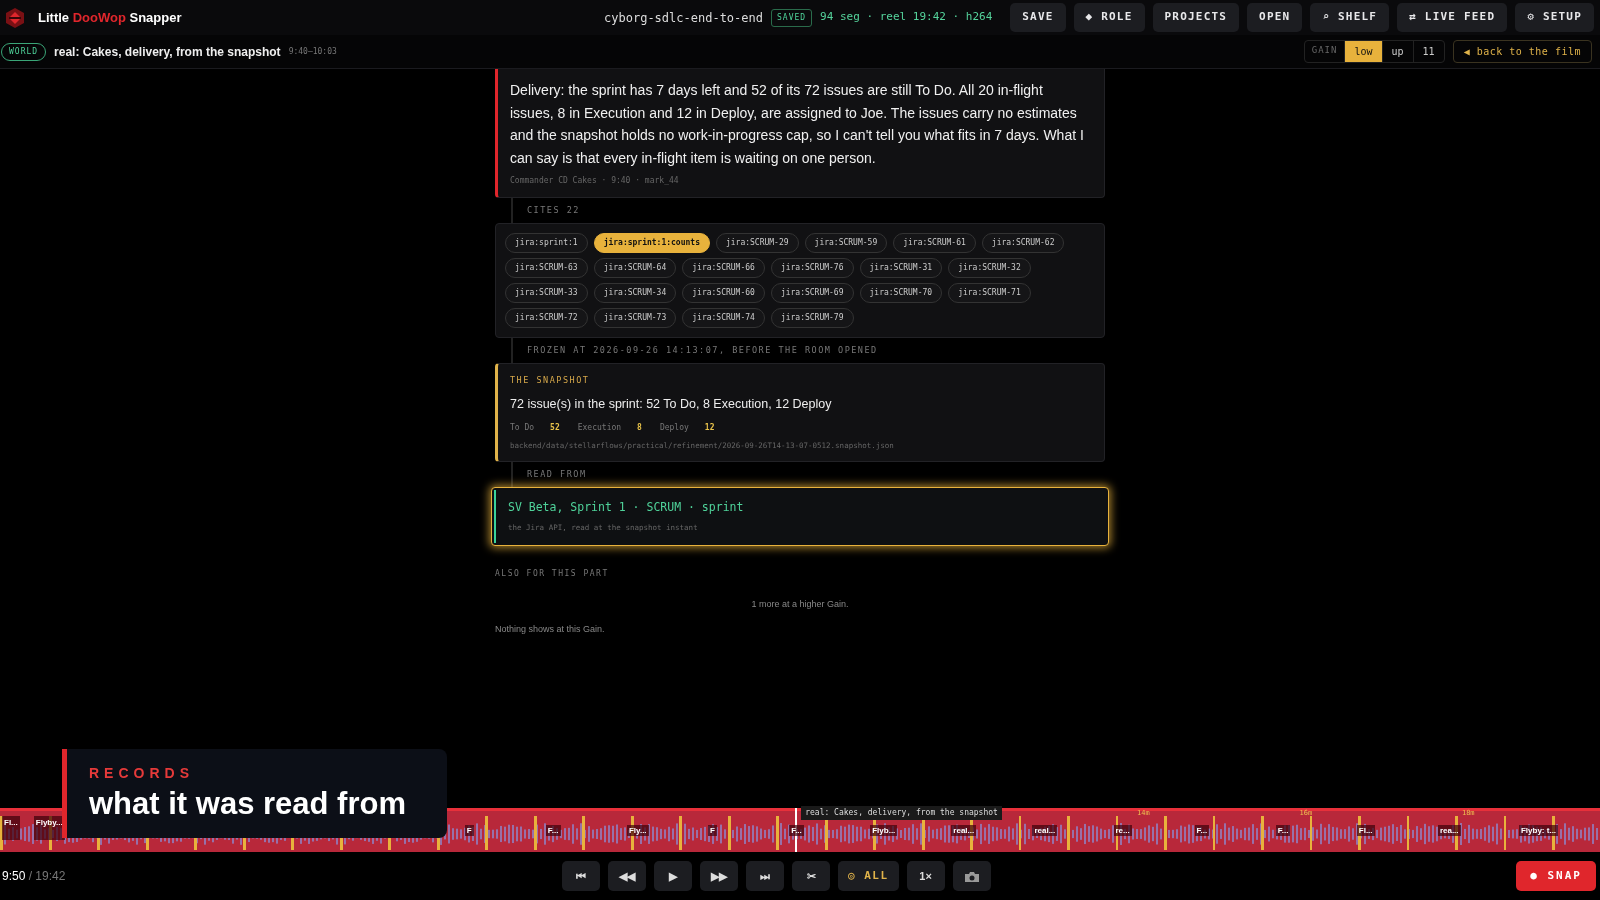 This screenshot has width=1600, height=900. I want to click on saved-badge: SAVED, so click(792, 17).